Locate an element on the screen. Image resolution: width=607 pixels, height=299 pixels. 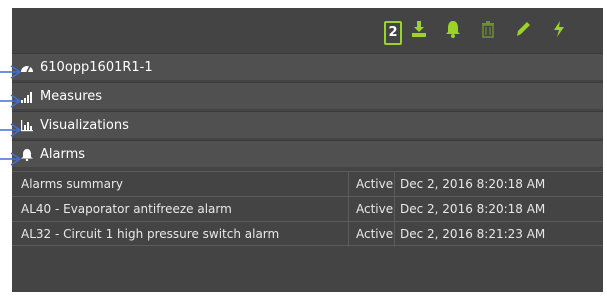
toolbar: 2 is located at coordinates (307, 28).